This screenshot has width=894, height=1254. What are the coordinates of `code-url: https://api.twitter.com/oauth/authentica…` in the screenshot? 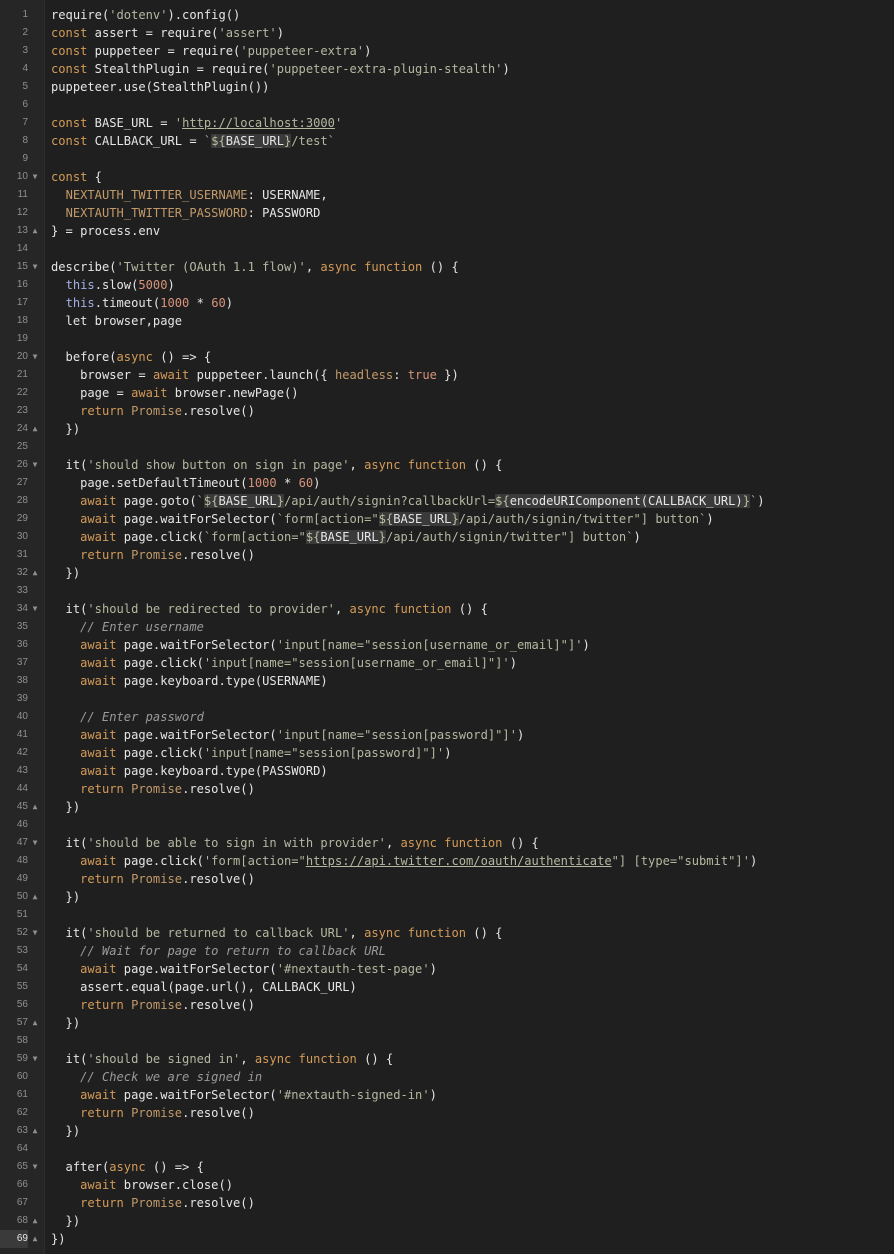 It's located at (459, 861).